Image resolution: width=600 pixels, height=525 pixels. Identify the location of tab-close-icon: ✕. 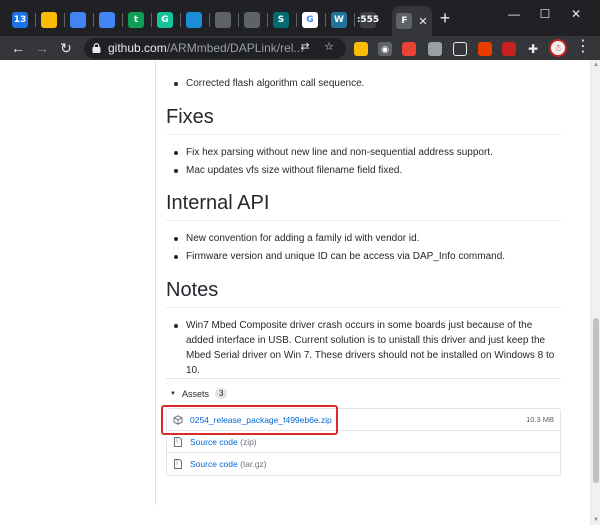
(422, 21).